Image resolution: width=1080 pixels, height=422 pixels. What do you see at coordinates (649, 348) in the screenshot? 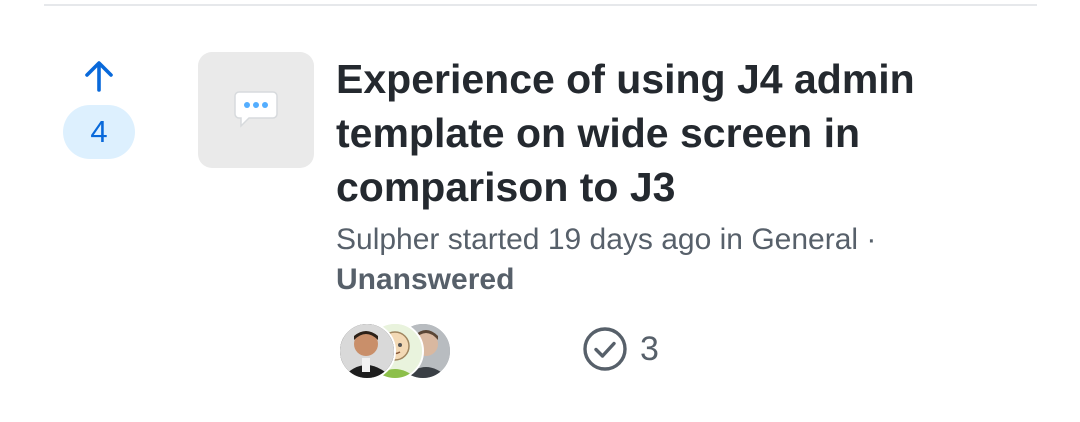
I see `answer-count-value: 3` at bounding box center [649, 348].